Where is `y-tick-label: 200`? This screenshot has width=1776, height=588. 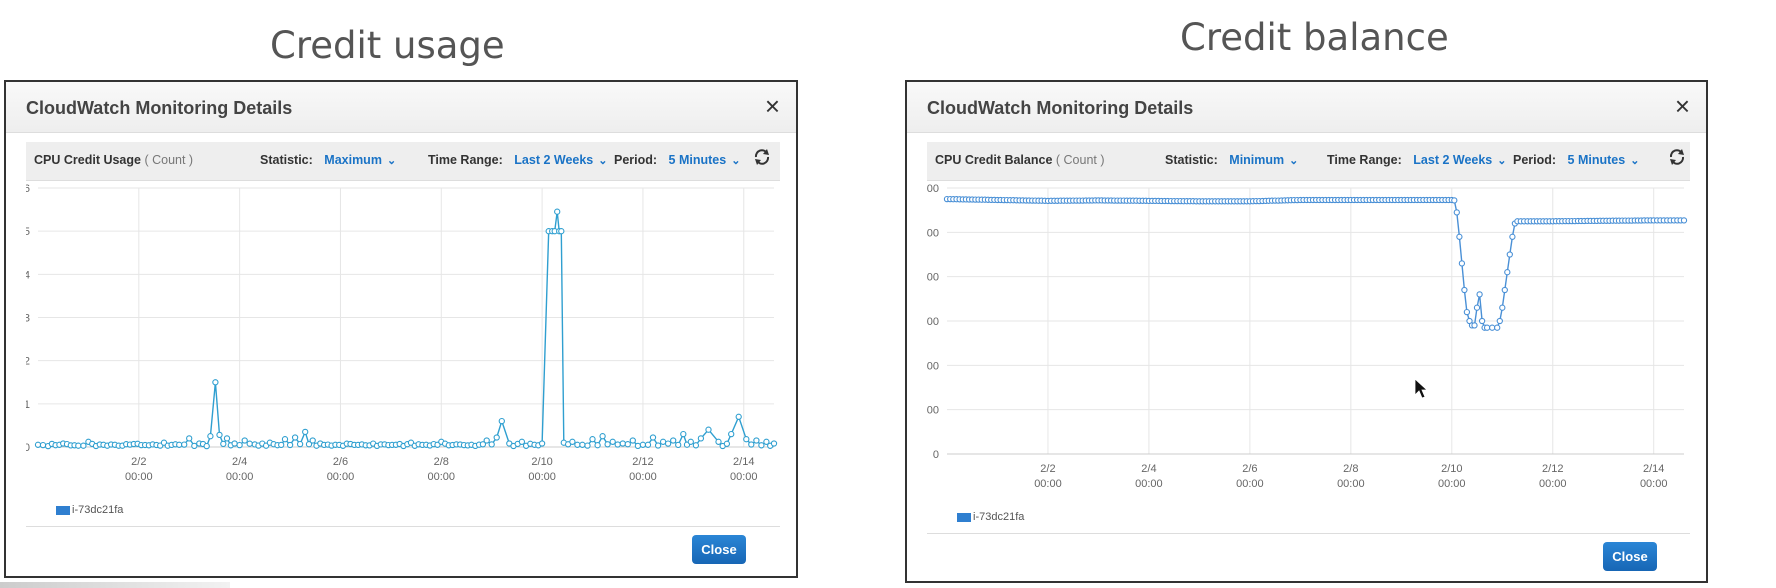 y-tick-label: 200 is located at coordinates (933, 366).